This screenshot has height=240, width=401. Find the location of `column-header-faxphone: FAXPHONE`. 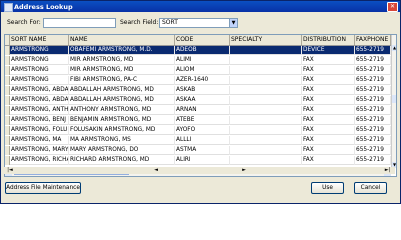

column-header-faxphone: FAXPHONE is located at coordinates (373, 40).